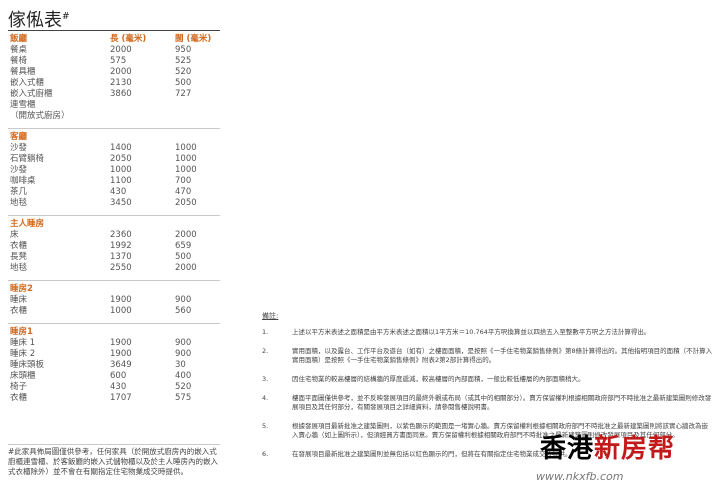 The image size is (720, 493). What do you see at coordinates (186, 170) in the screenshot?
I see `item-width: 1000` at bounding box center [186, 170].